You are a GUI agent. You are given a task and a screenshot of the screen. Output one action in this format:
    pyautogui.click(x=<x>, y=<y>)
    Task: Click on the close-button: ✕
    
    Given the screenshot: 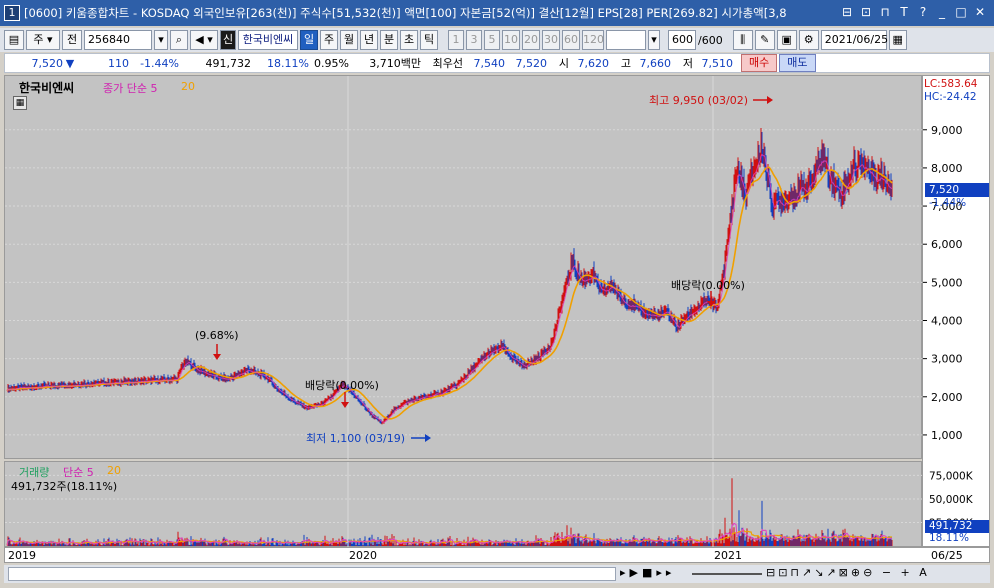 What is the action you would take?
    pyautogui.click(x=980, y=12)
    